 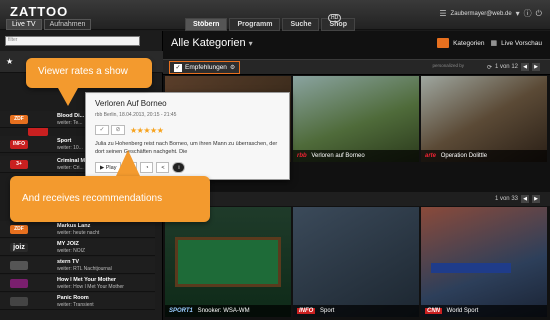 What do you see at coordinates (481, 14) in the screenshot?
I see `user-email: Zaubermayer@web.de` at bounding box center [481, 14].